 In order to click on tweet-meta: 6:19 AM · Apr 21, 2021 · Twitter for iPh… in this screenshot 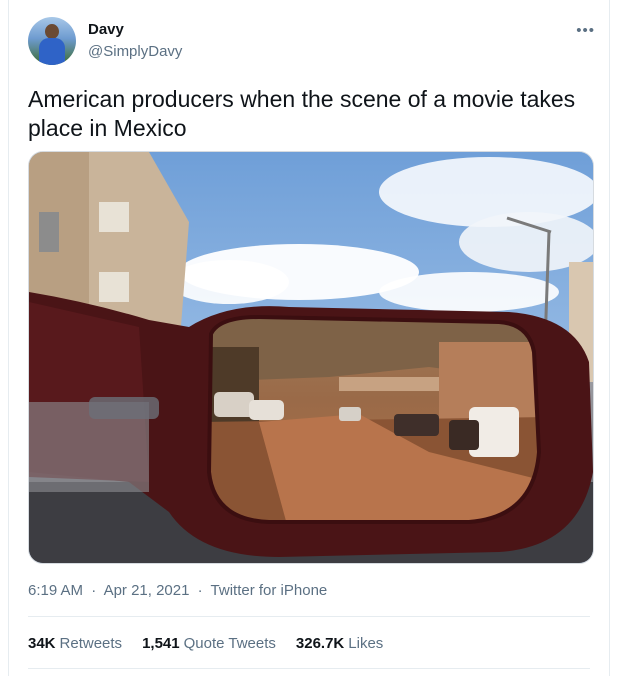, I will do `click(177, 590)`.